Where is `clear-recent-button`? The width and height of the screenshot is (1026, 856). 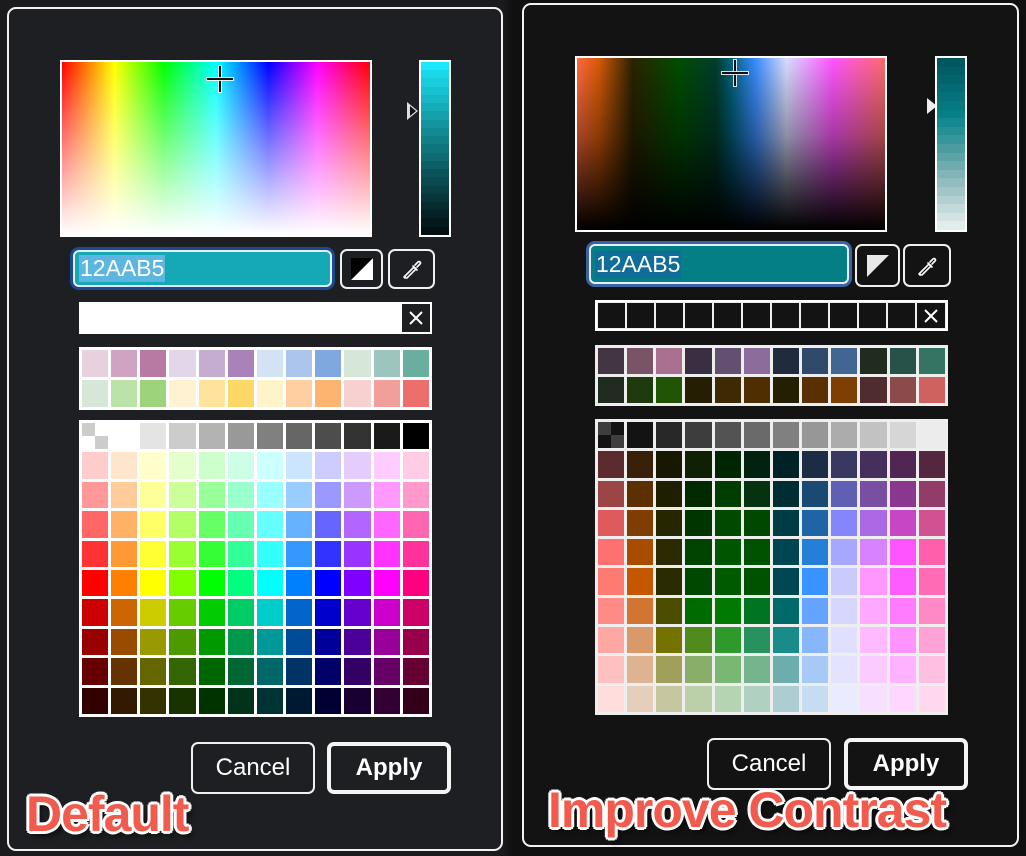
clear-recent-button is located at coordinates (931, 315).